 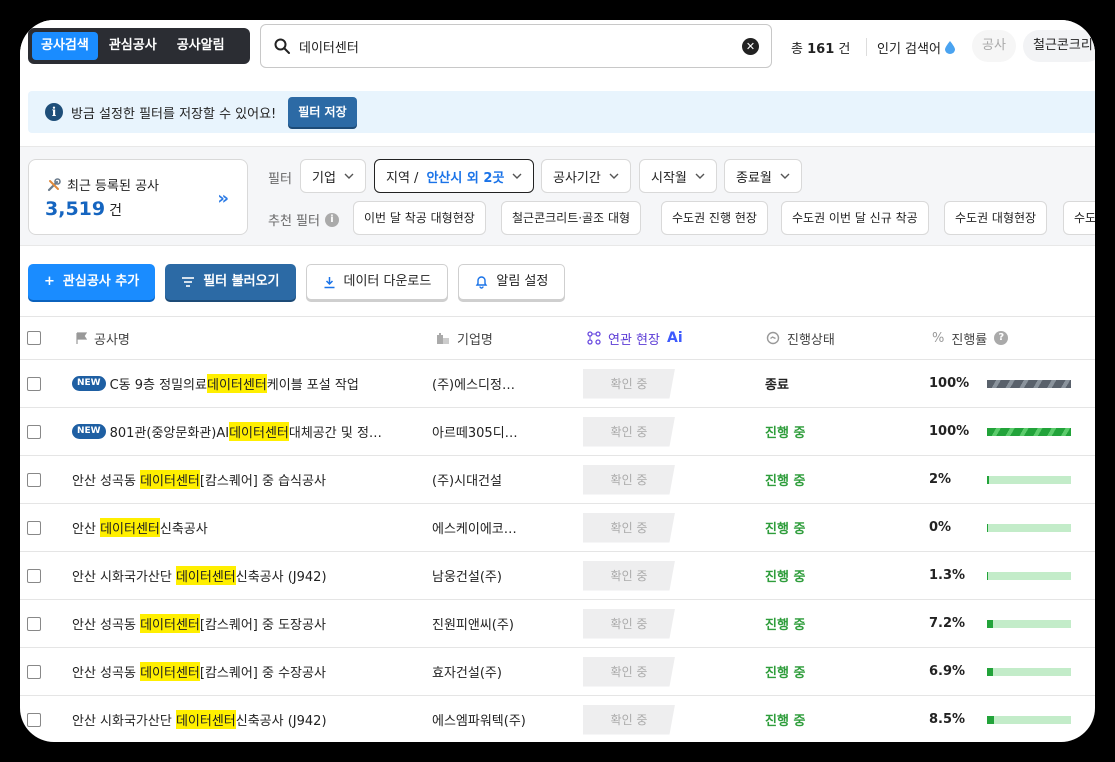 What do you see at coordinates (586, 176) in the screenshot?
I see `filter-period: 공사기간` at bounding box center [586, 176].